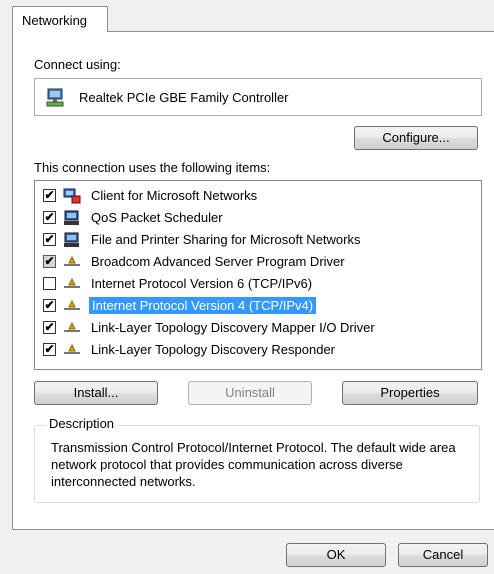 The width and height of the screenshot is (494, 574). Describe the element at coordinates (203, 305) in the screenshot. I see `item-label: Internet Protocol Version 4 (TCP/IPv4)` at that location.